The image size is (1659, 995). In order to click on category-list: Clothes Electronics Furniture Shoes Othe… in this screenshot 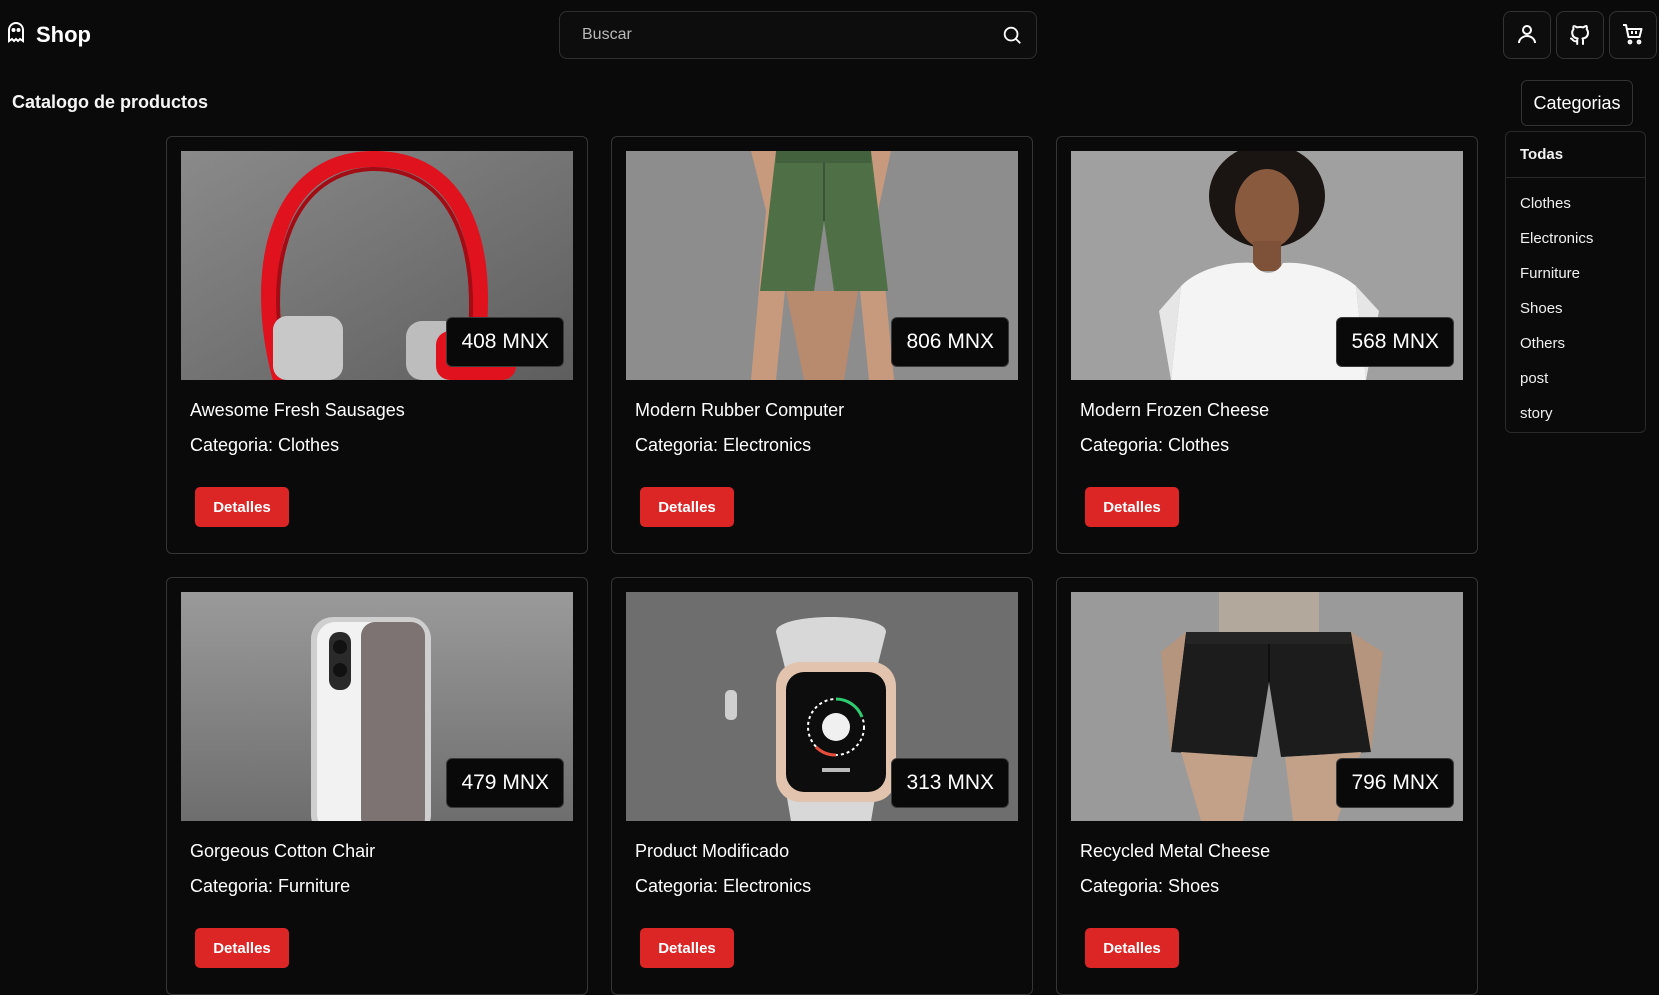, I will do `click(1575, 304)`.